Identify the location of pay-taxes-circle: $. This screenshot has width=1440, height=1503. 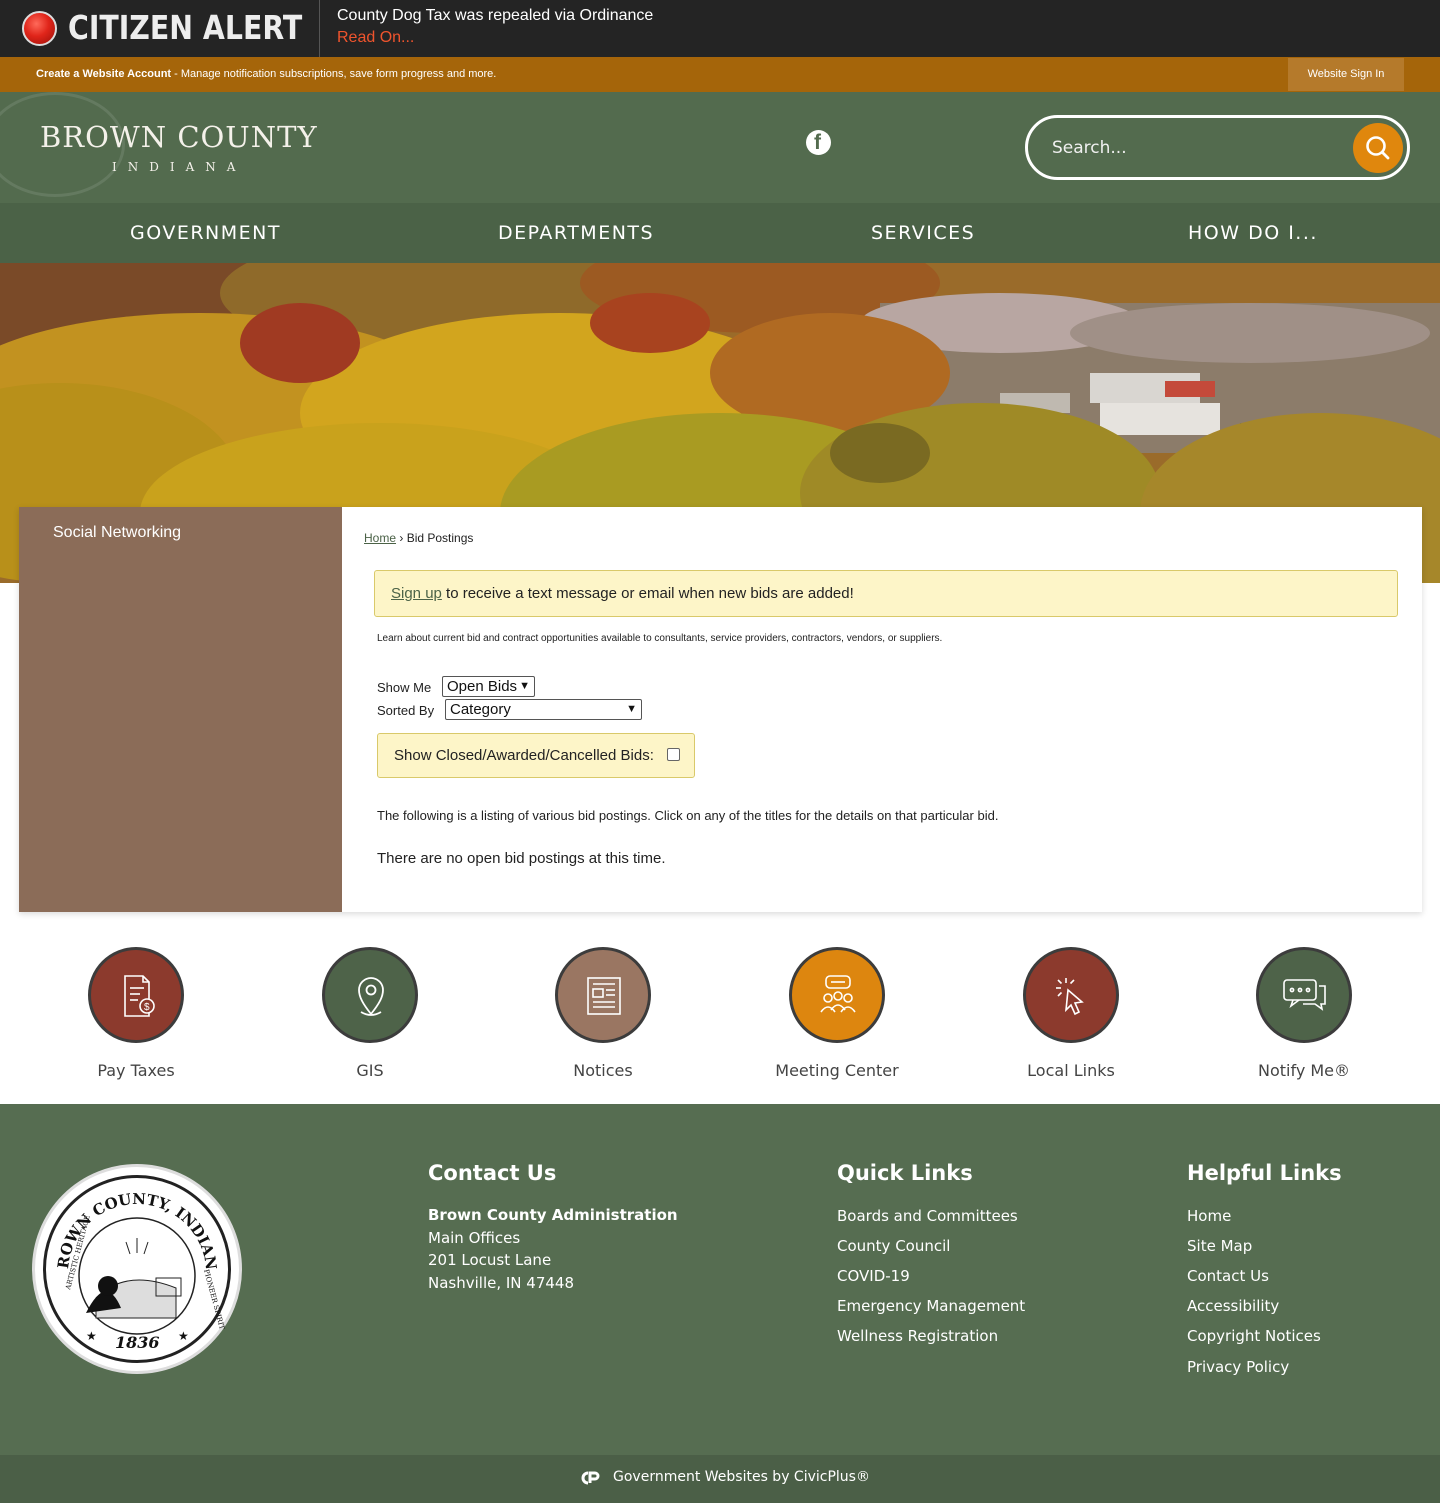
(136, 995).